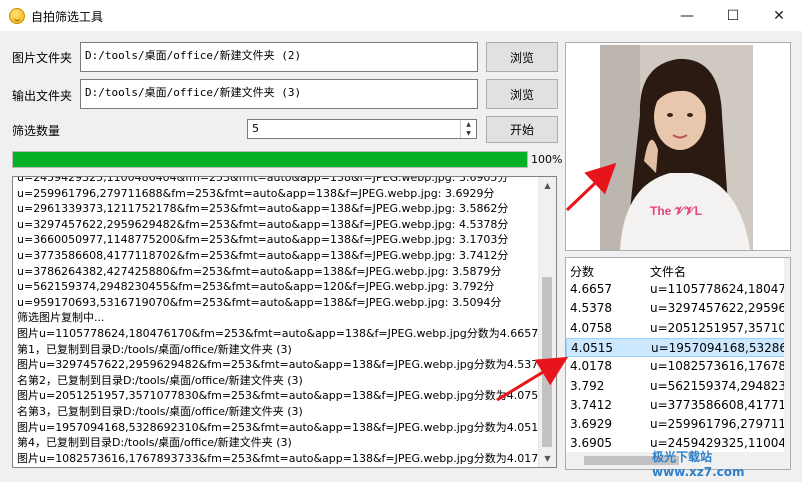 The width and height of the screenshot is (802, 482). I want to click on maximize-button: ☐, so click(733, 15).